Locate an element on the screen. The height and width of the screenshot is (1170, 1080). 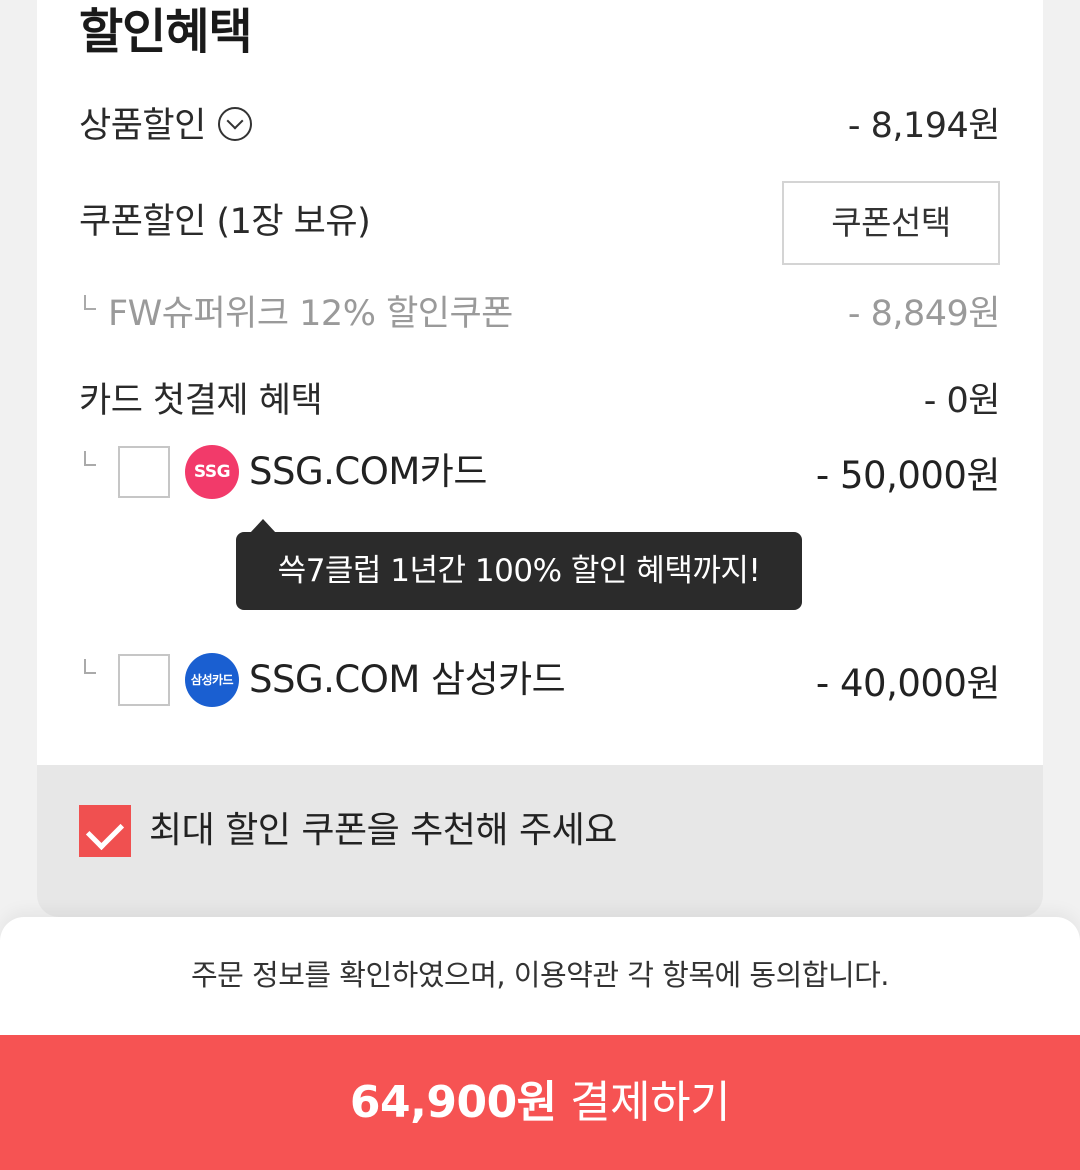
recommend-coupon-panel: 최대 할인 쿠폰을 추천해 주세요 is located at coordinates (540, 841).